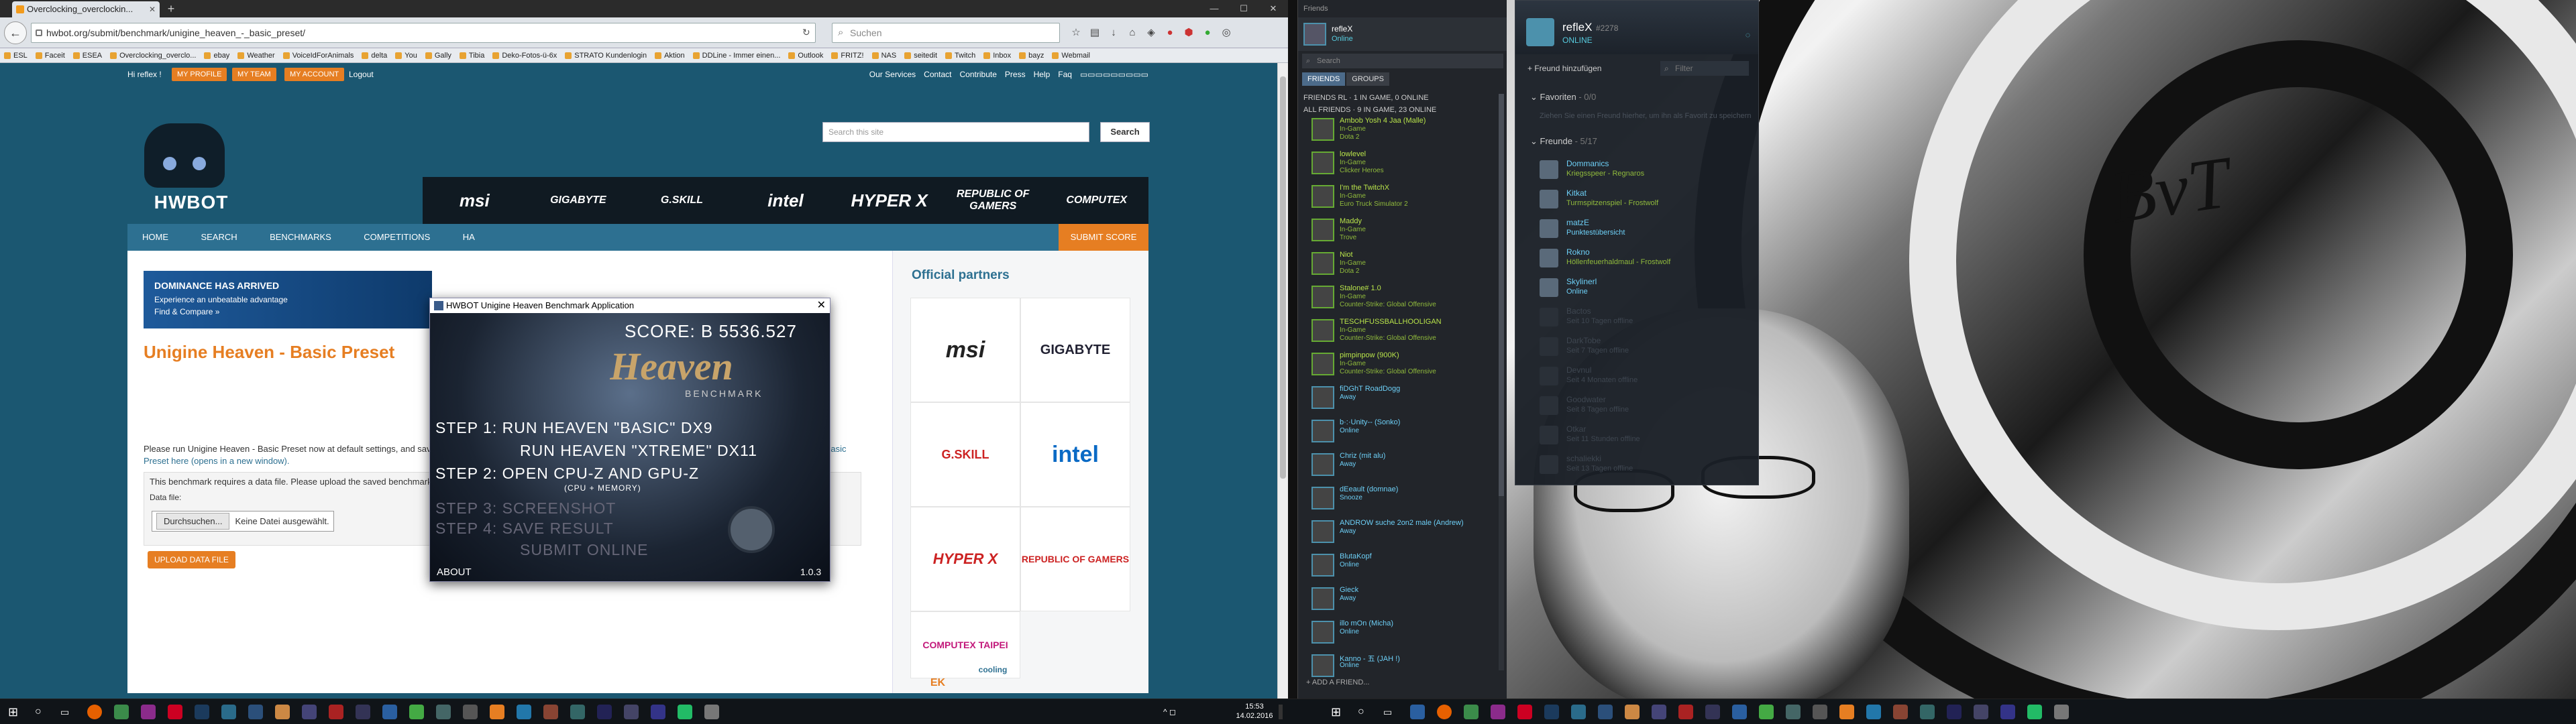  Describe the element at coordinates (15, 32) in the screenshot. I see `back-button: ←` at that location.